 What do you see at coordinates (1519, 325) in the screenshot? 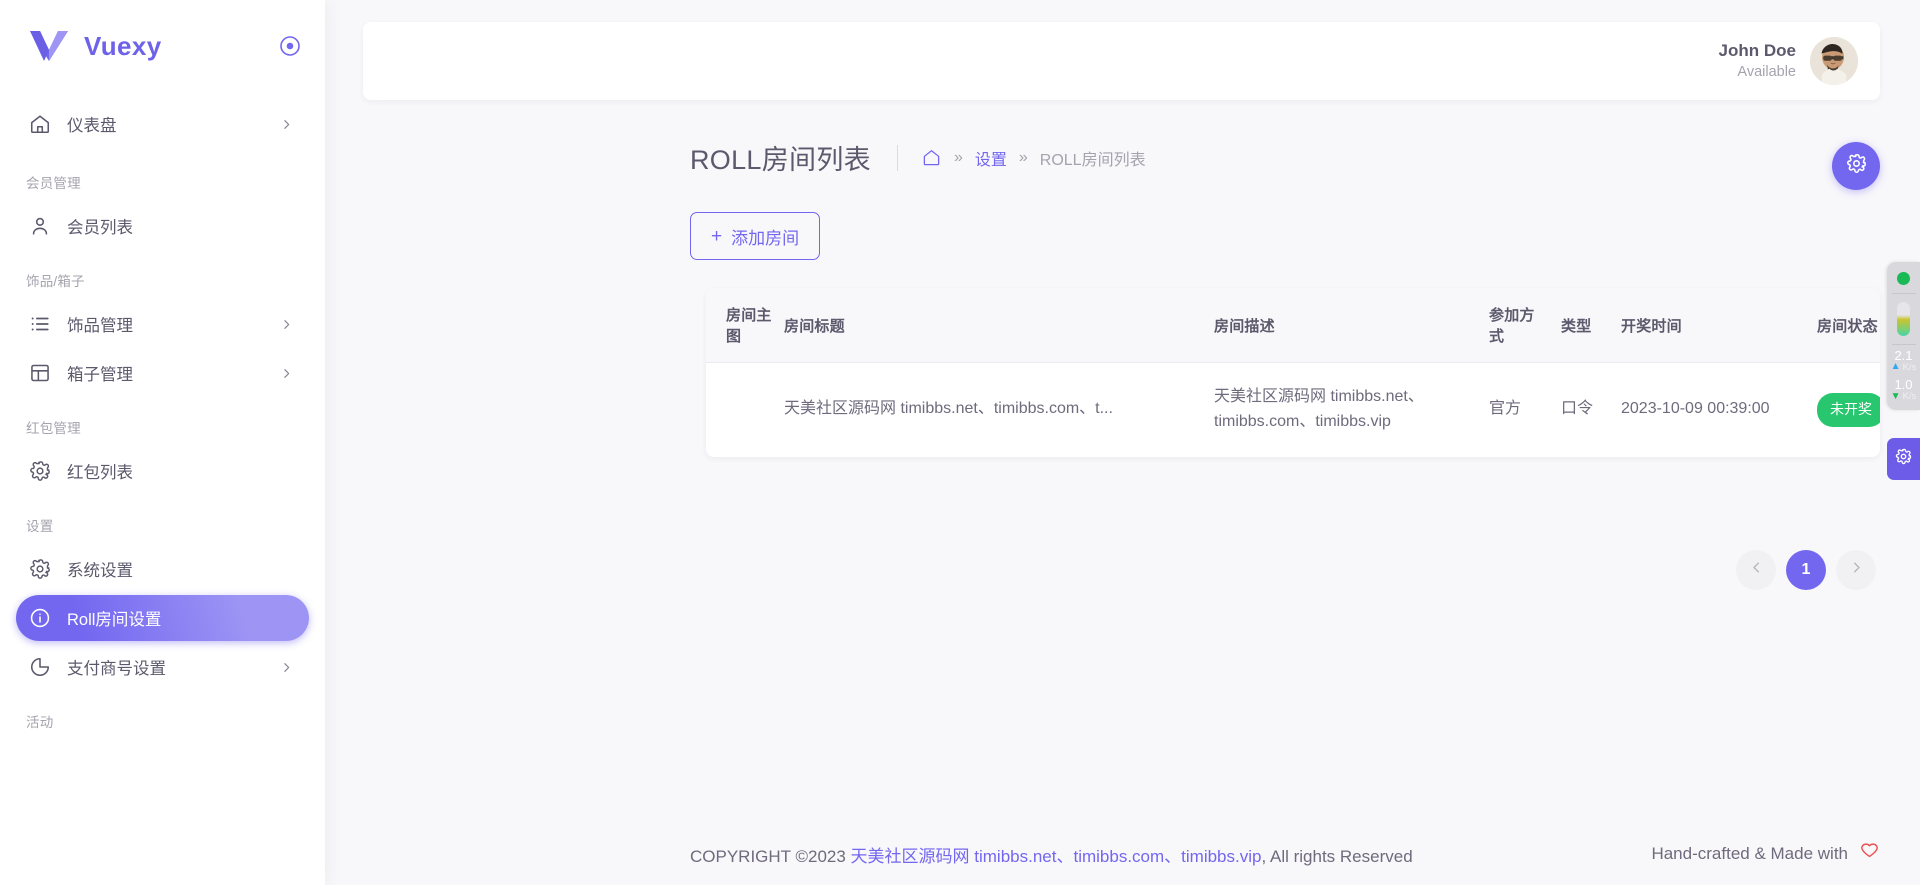
I see `col-join-type: 参加方式` at bounding box center [1519, 325].